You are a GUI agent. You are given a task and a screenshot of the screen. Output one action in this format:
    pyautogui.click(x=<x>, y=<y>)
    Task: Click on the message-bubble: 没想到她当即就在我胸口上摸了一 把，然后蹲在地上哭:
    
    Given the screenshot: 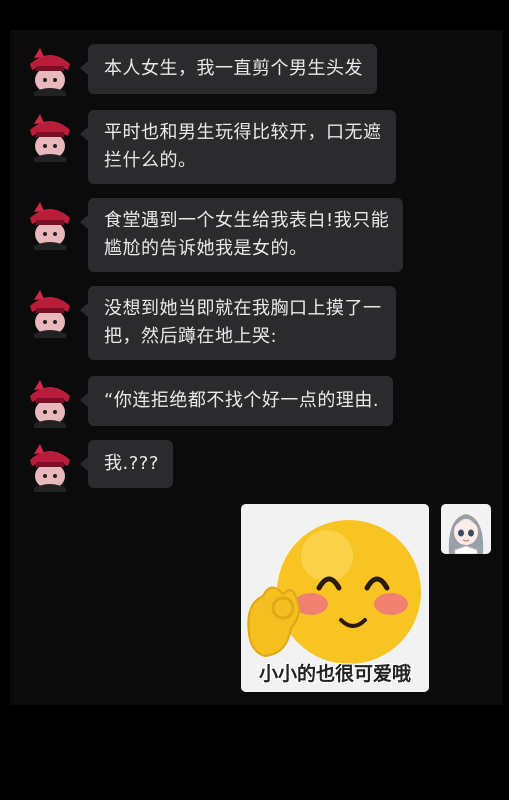 What is the action you would take?
    pyautogui.click(x=238, y=323)
    